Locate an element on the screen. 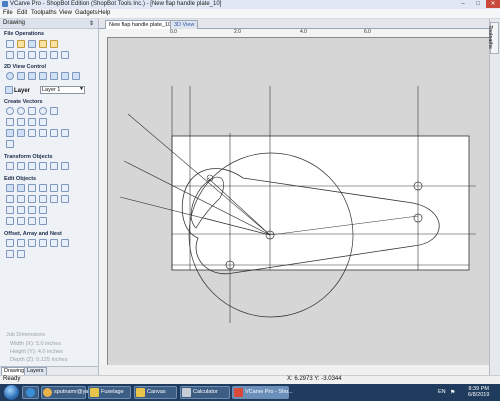 The height and width of the screenshot is (401, 500). tab-3d-view: 3D View is located at coordinates (184, 24).